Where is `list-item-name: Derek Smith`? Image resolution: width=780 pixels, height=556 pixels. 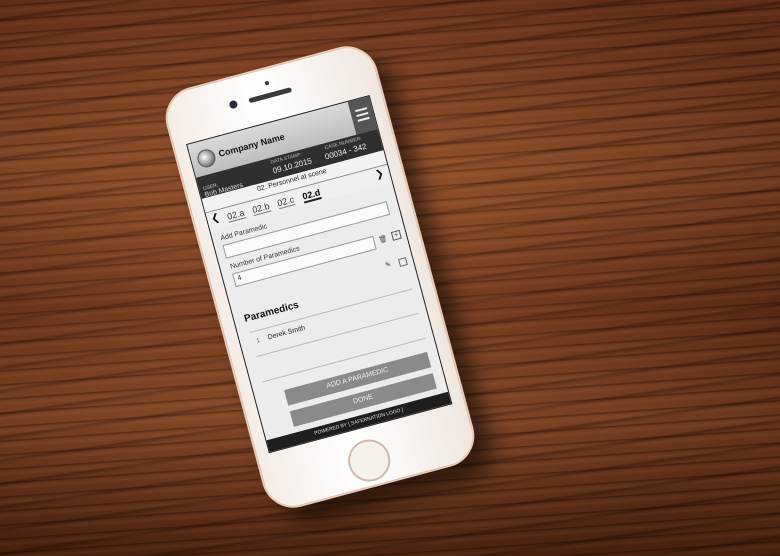
list-item-name: Derek Smith is located at coordinates (286, 333).